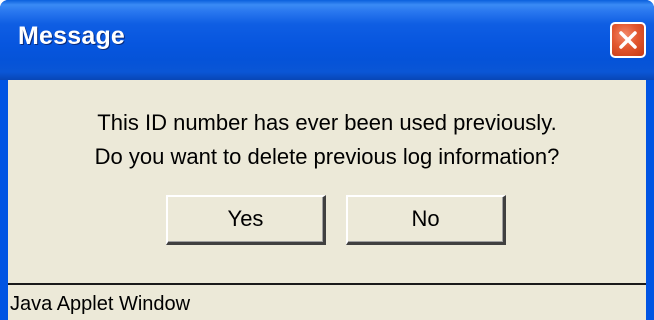 This screenshot has width=654, height=320. I want to click on window-title: Message, so click(72, 36).